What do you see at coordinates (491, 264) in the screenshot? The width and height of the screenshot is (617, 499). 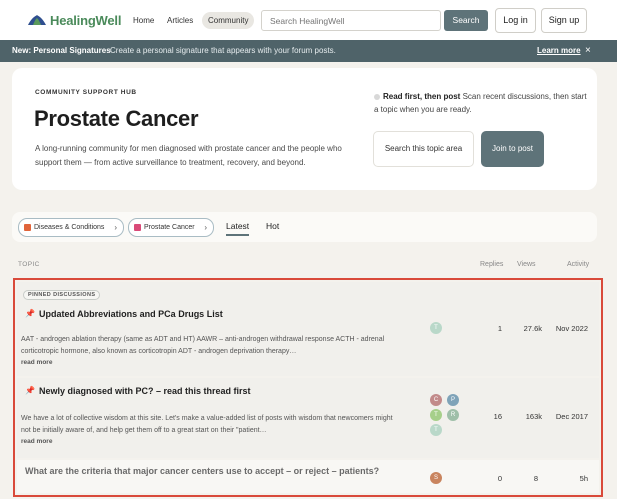 I see `column-header-replies: Replies` at bounding box center [491, 264].